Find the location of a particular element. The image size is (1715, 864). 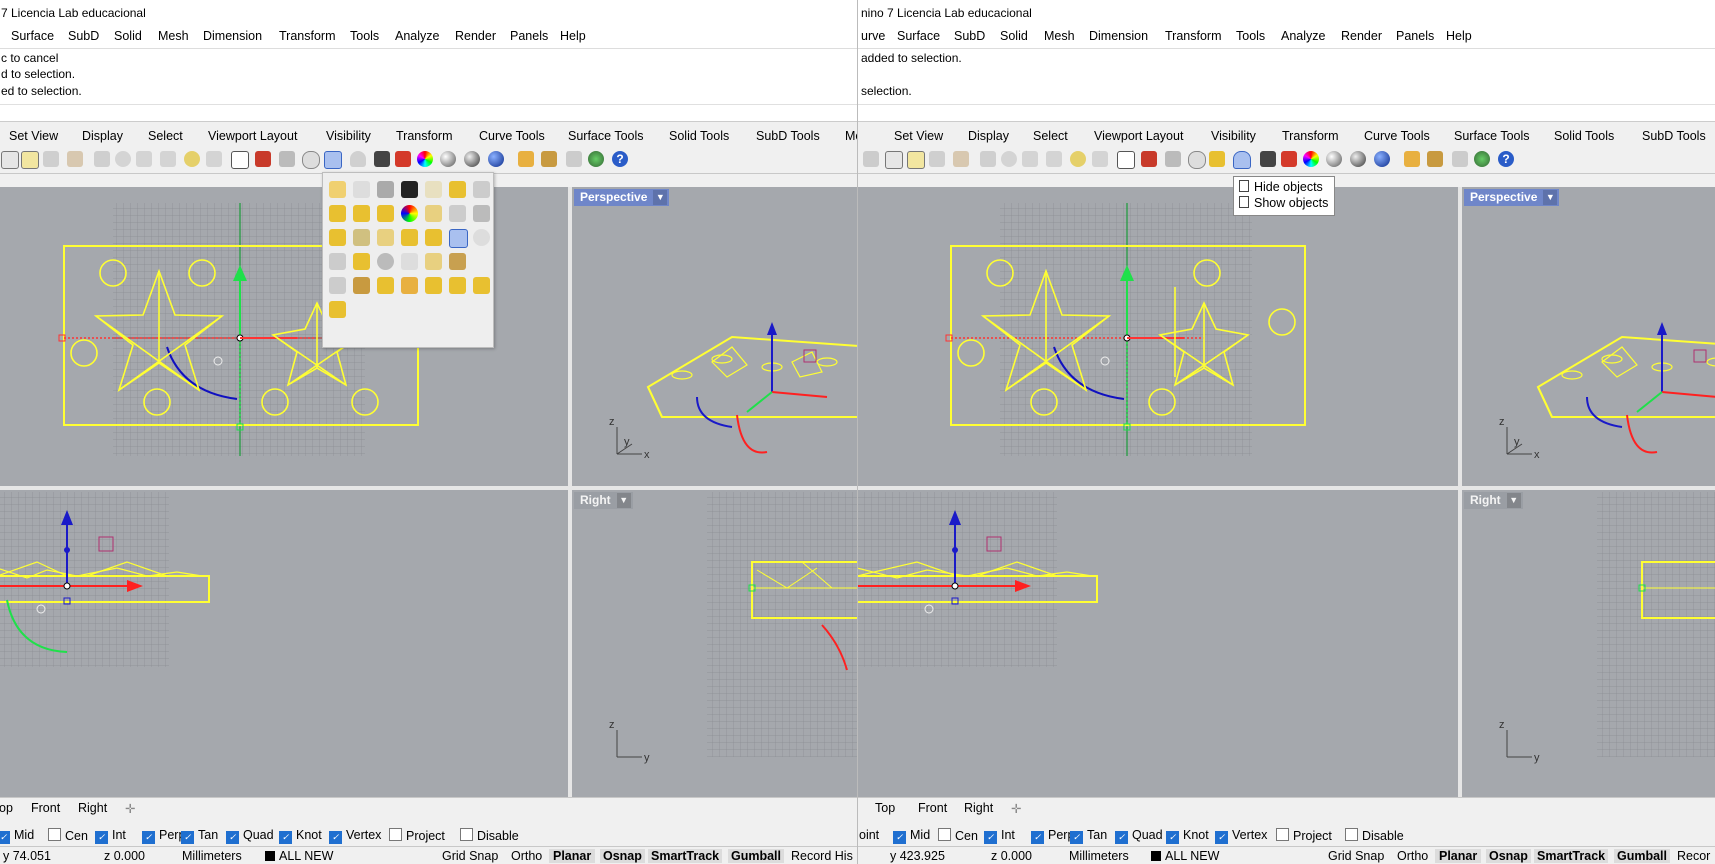

points-icon is located at coordinates (337, 213).